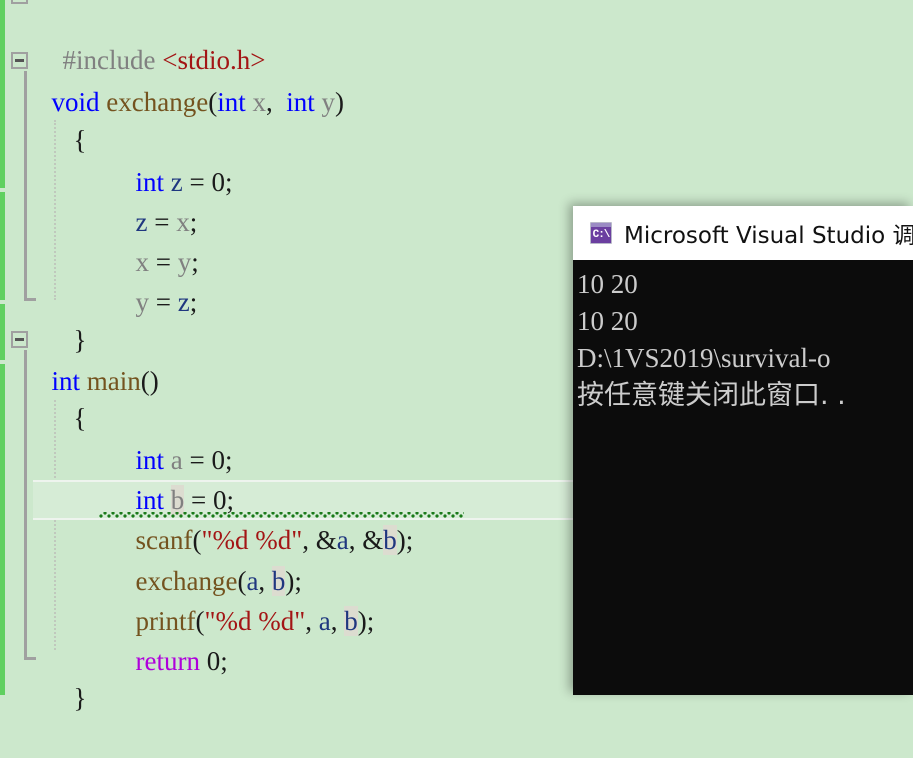 This screenshot has height=758, width=913. I want to click on error-squiggle-underline, so click(281, 515).